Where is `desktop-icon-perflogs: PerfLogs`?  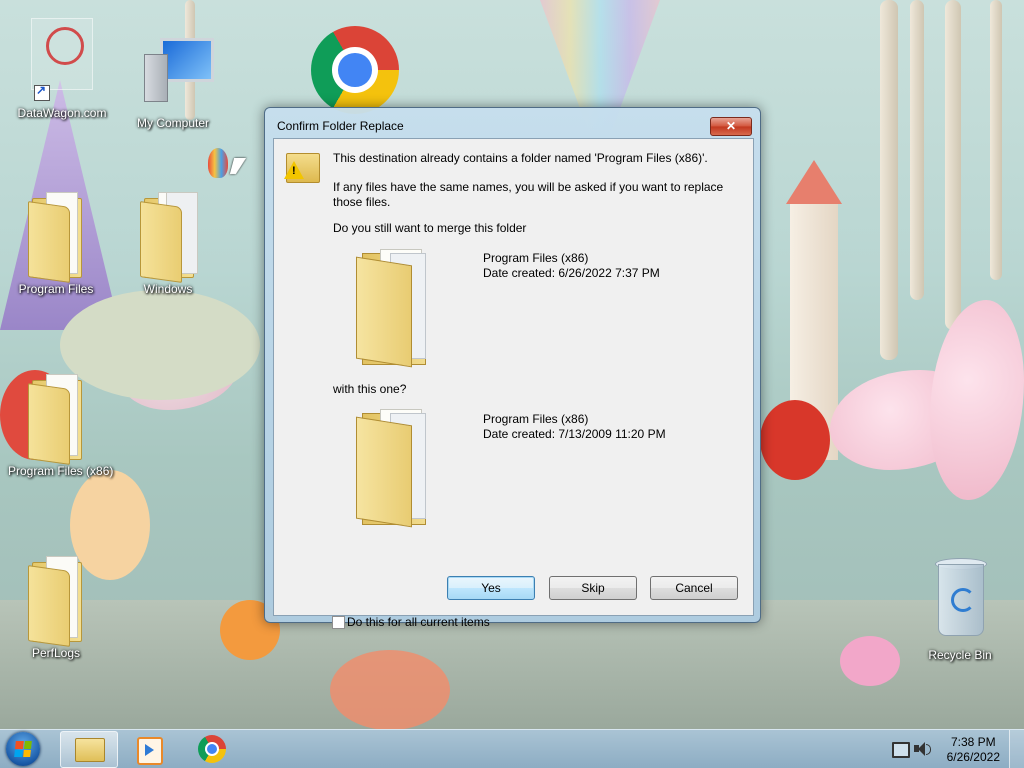
desktop-icon-perflogs: PerfLogs is located at coordinates (56, 606).